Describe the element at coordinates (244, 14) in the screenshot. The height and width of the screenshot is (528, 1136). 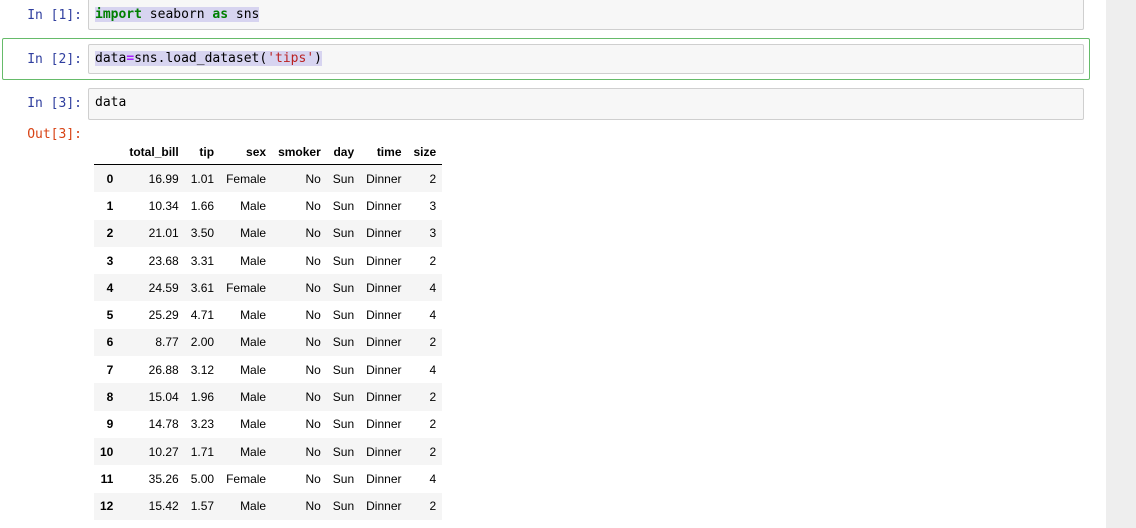
I see `code-text: sns` at that location.